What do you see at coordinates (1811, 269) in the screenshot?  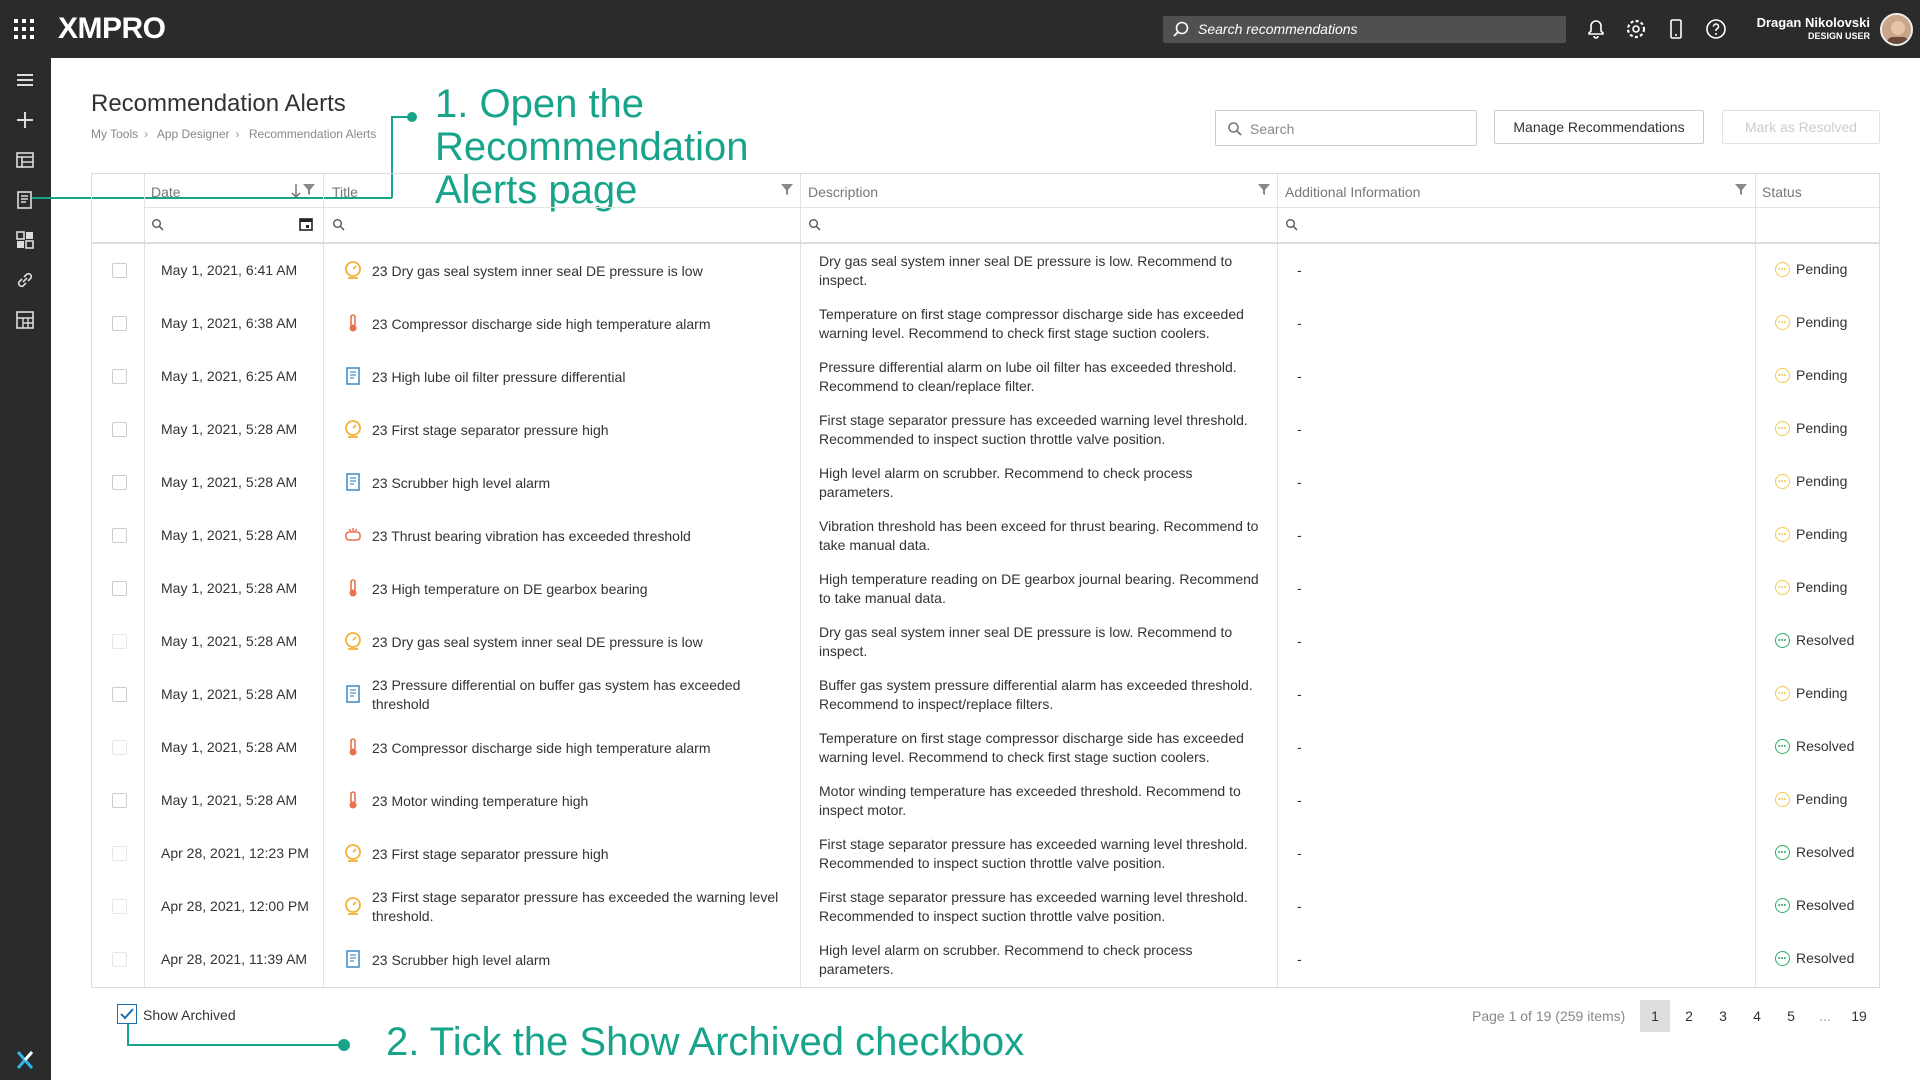 I see `status-badge: Pending` at bounding box center [1811, 269].